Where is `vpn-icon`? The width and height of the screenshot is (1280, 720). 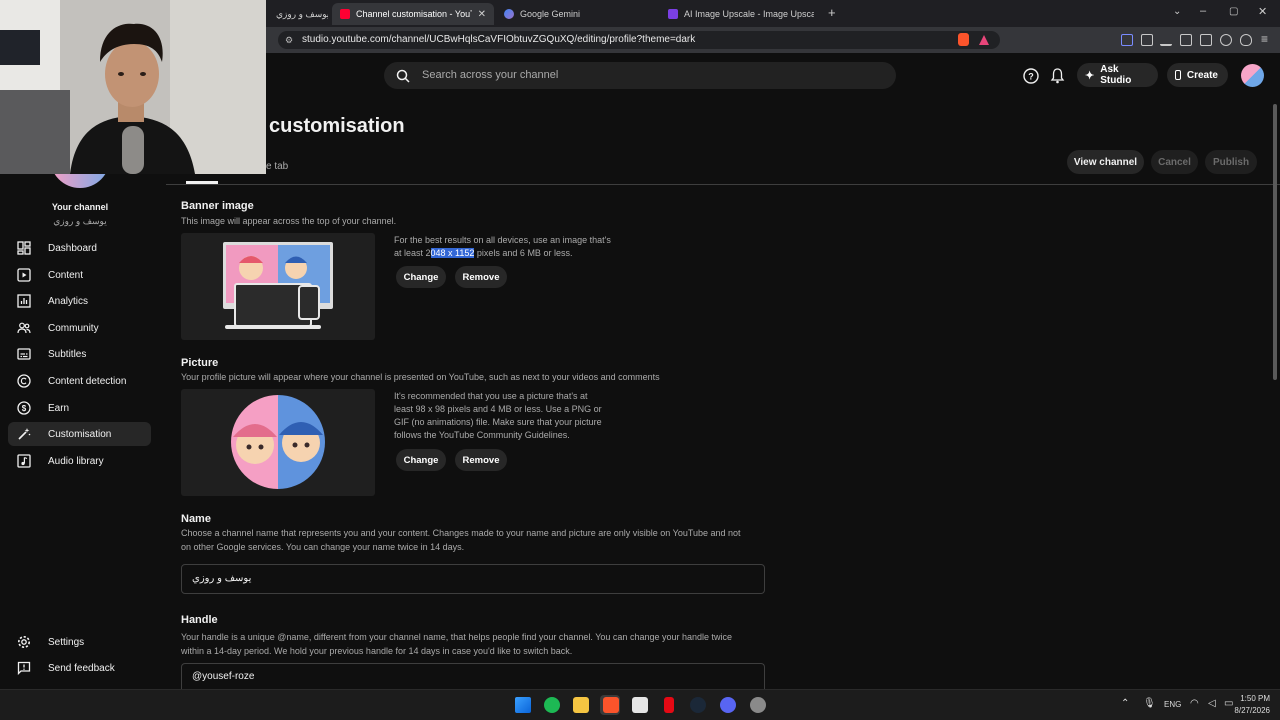 vpn-icon is located at coordinates (1246, 40).